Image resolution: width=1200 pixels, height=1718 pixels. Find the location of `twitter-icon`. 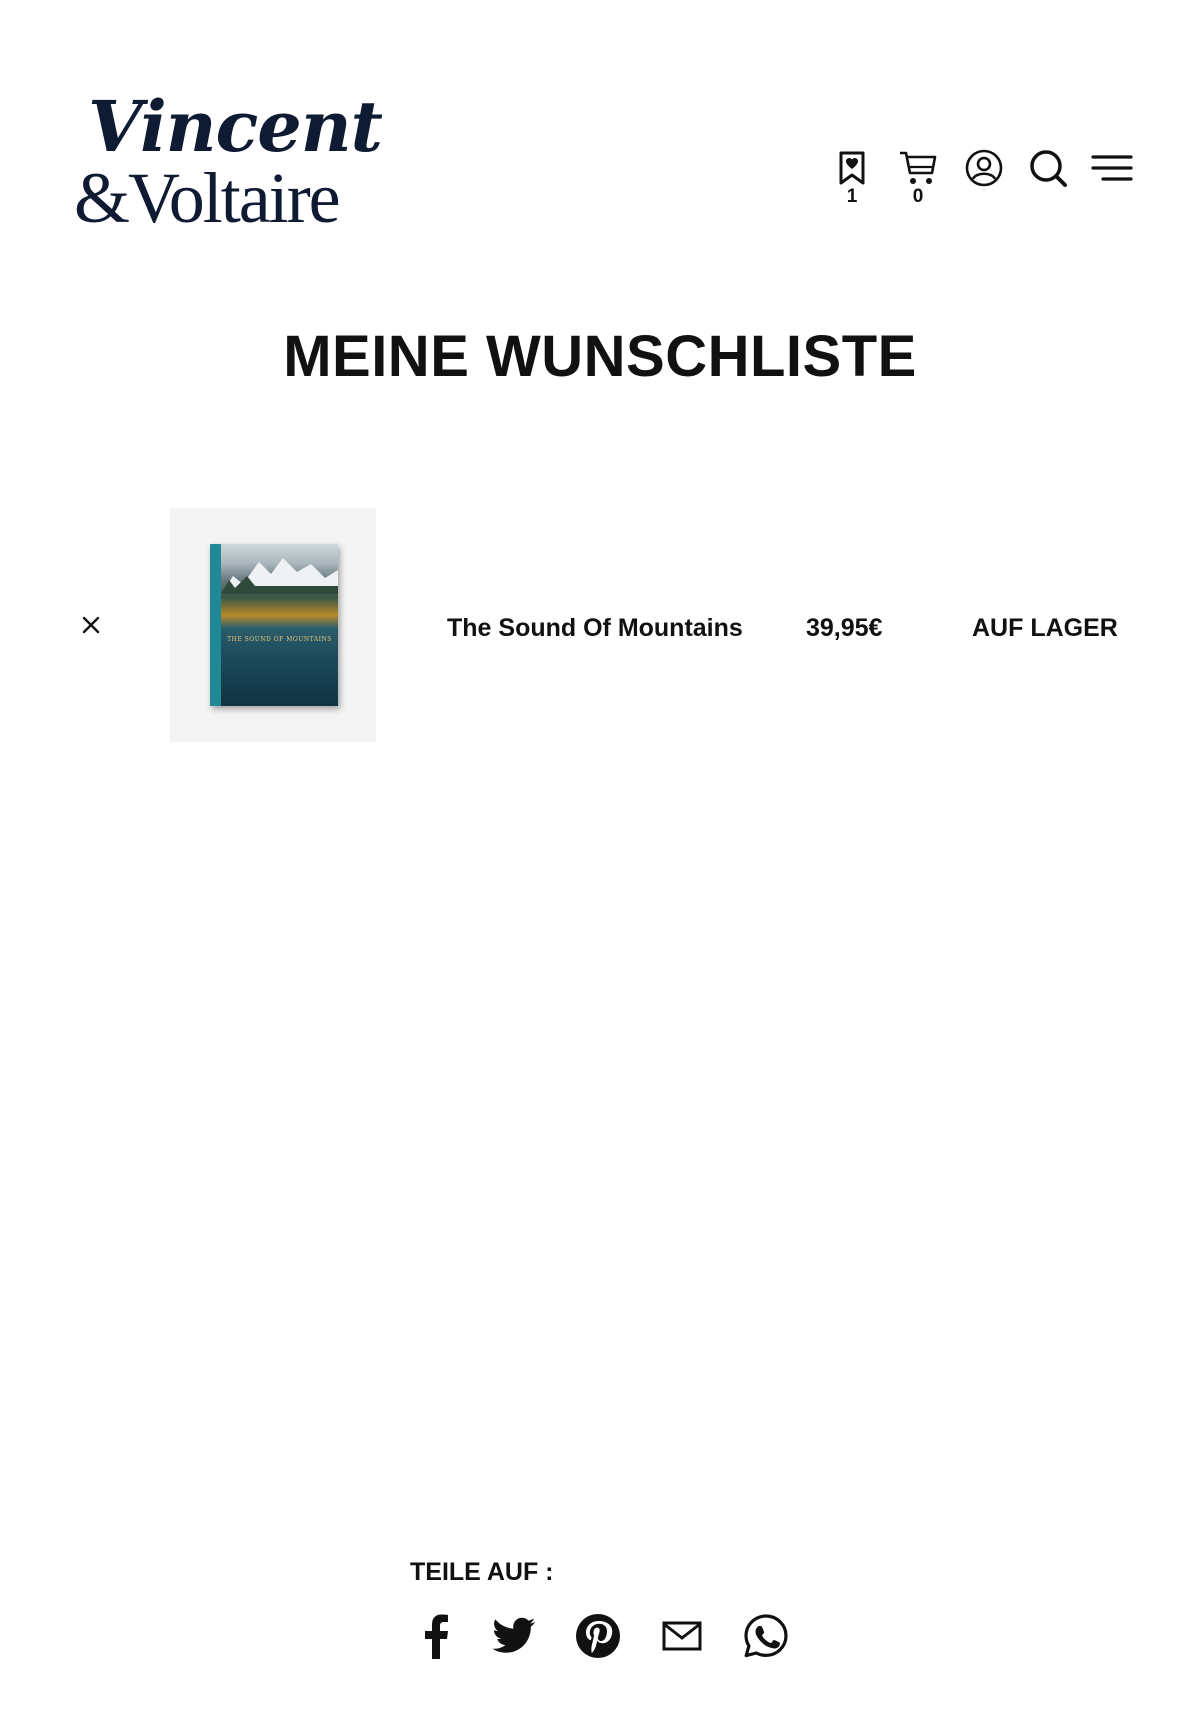

twitter-icon is located at coordinates (513, 1635).